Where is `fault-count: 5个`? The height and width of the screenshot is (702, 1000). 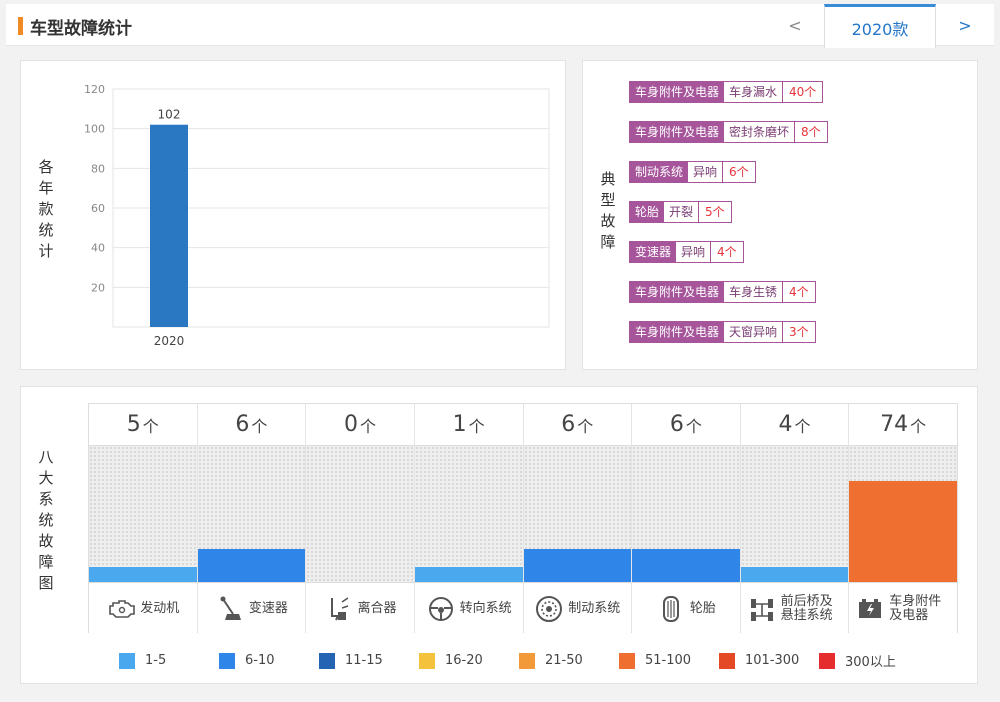
fault-count: 5个 is located at coordinates (715, 212).